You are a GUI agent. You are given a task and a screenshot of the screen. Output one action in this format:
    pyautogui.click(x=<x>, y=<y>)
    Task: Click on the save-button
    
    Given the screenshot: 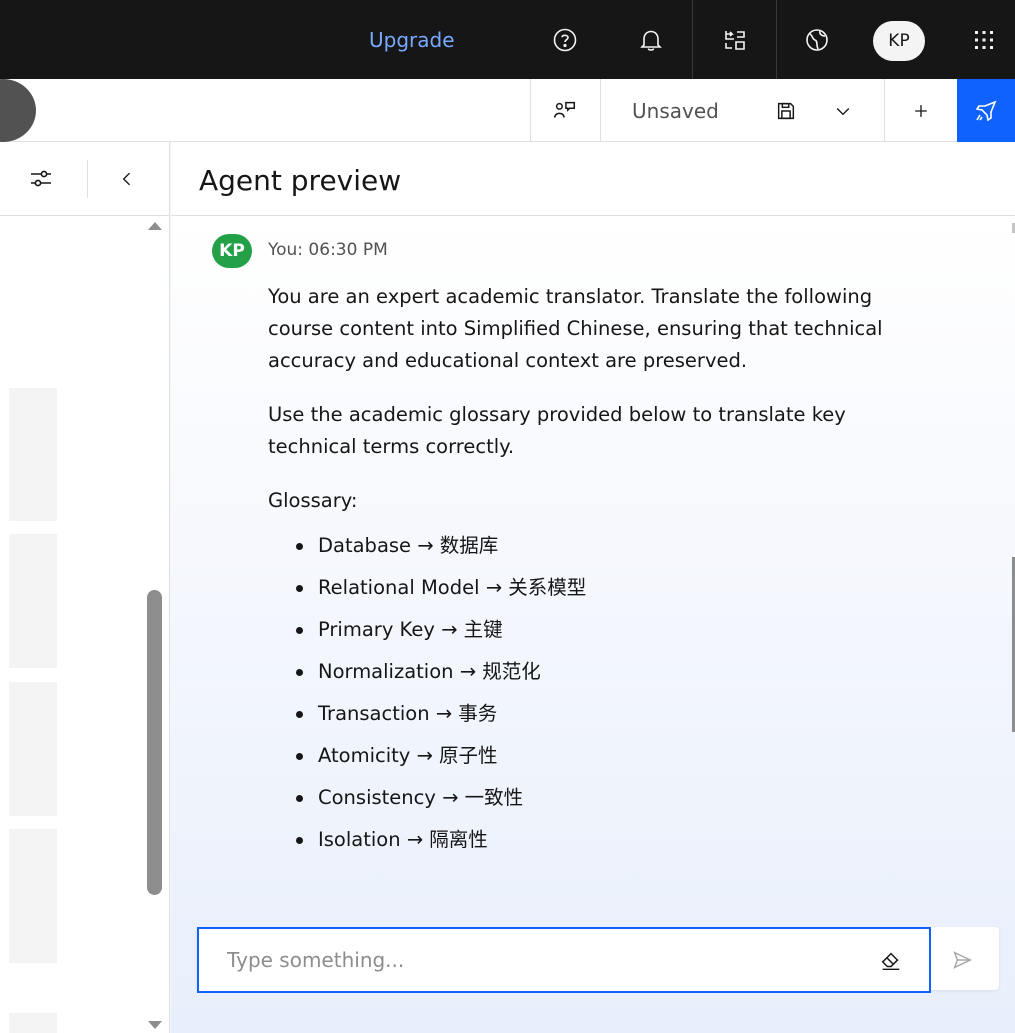 What is the action you would take?
    pyautogui.click(x=786, y=110)
    